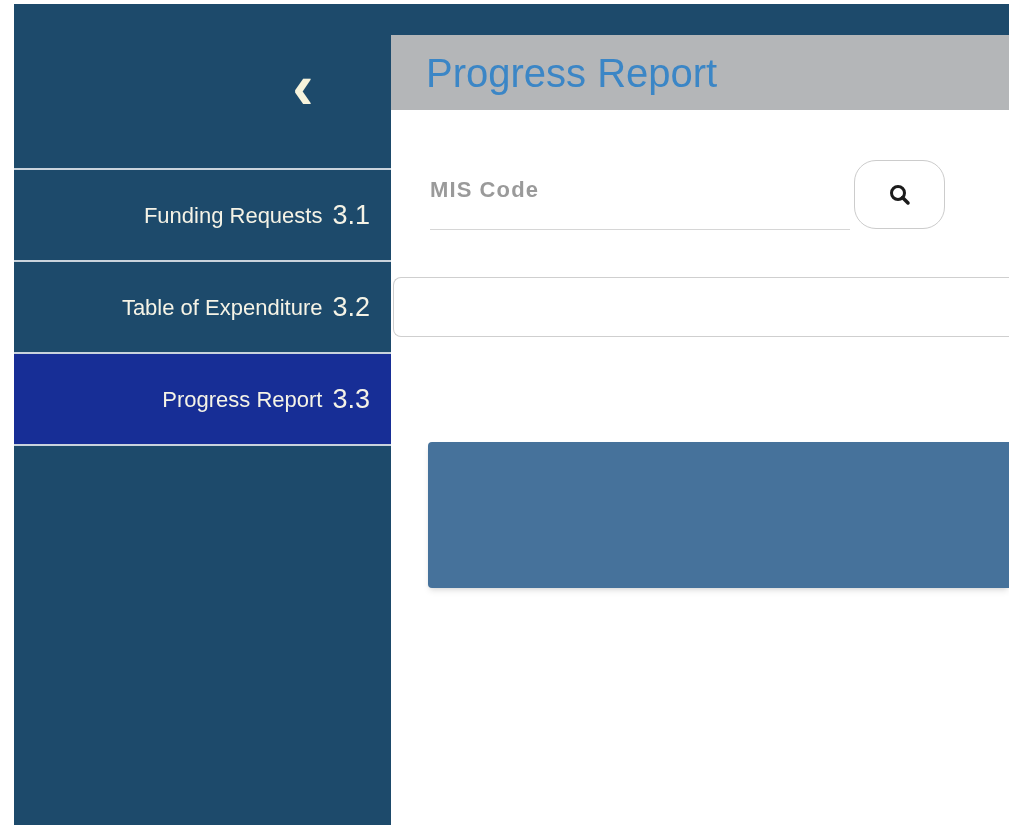  What do you see at coordinates (572, 72) in the screenshot?
I see `page-title: Progress Report` at bounding box center [572, 72].